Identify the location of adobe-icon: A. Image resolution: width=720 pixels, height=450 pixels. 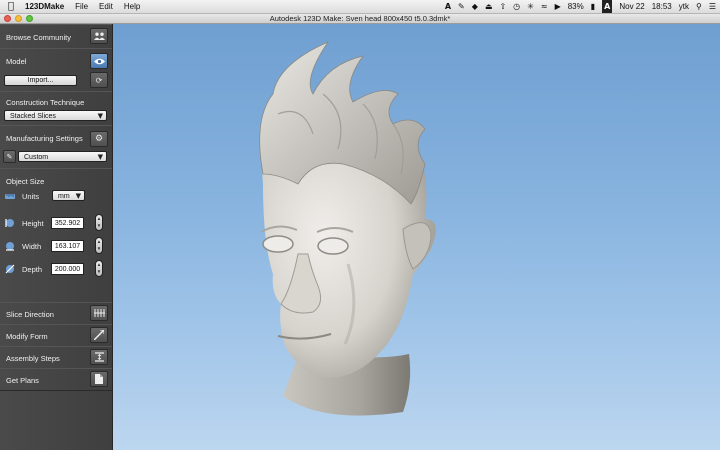
(448, 6).